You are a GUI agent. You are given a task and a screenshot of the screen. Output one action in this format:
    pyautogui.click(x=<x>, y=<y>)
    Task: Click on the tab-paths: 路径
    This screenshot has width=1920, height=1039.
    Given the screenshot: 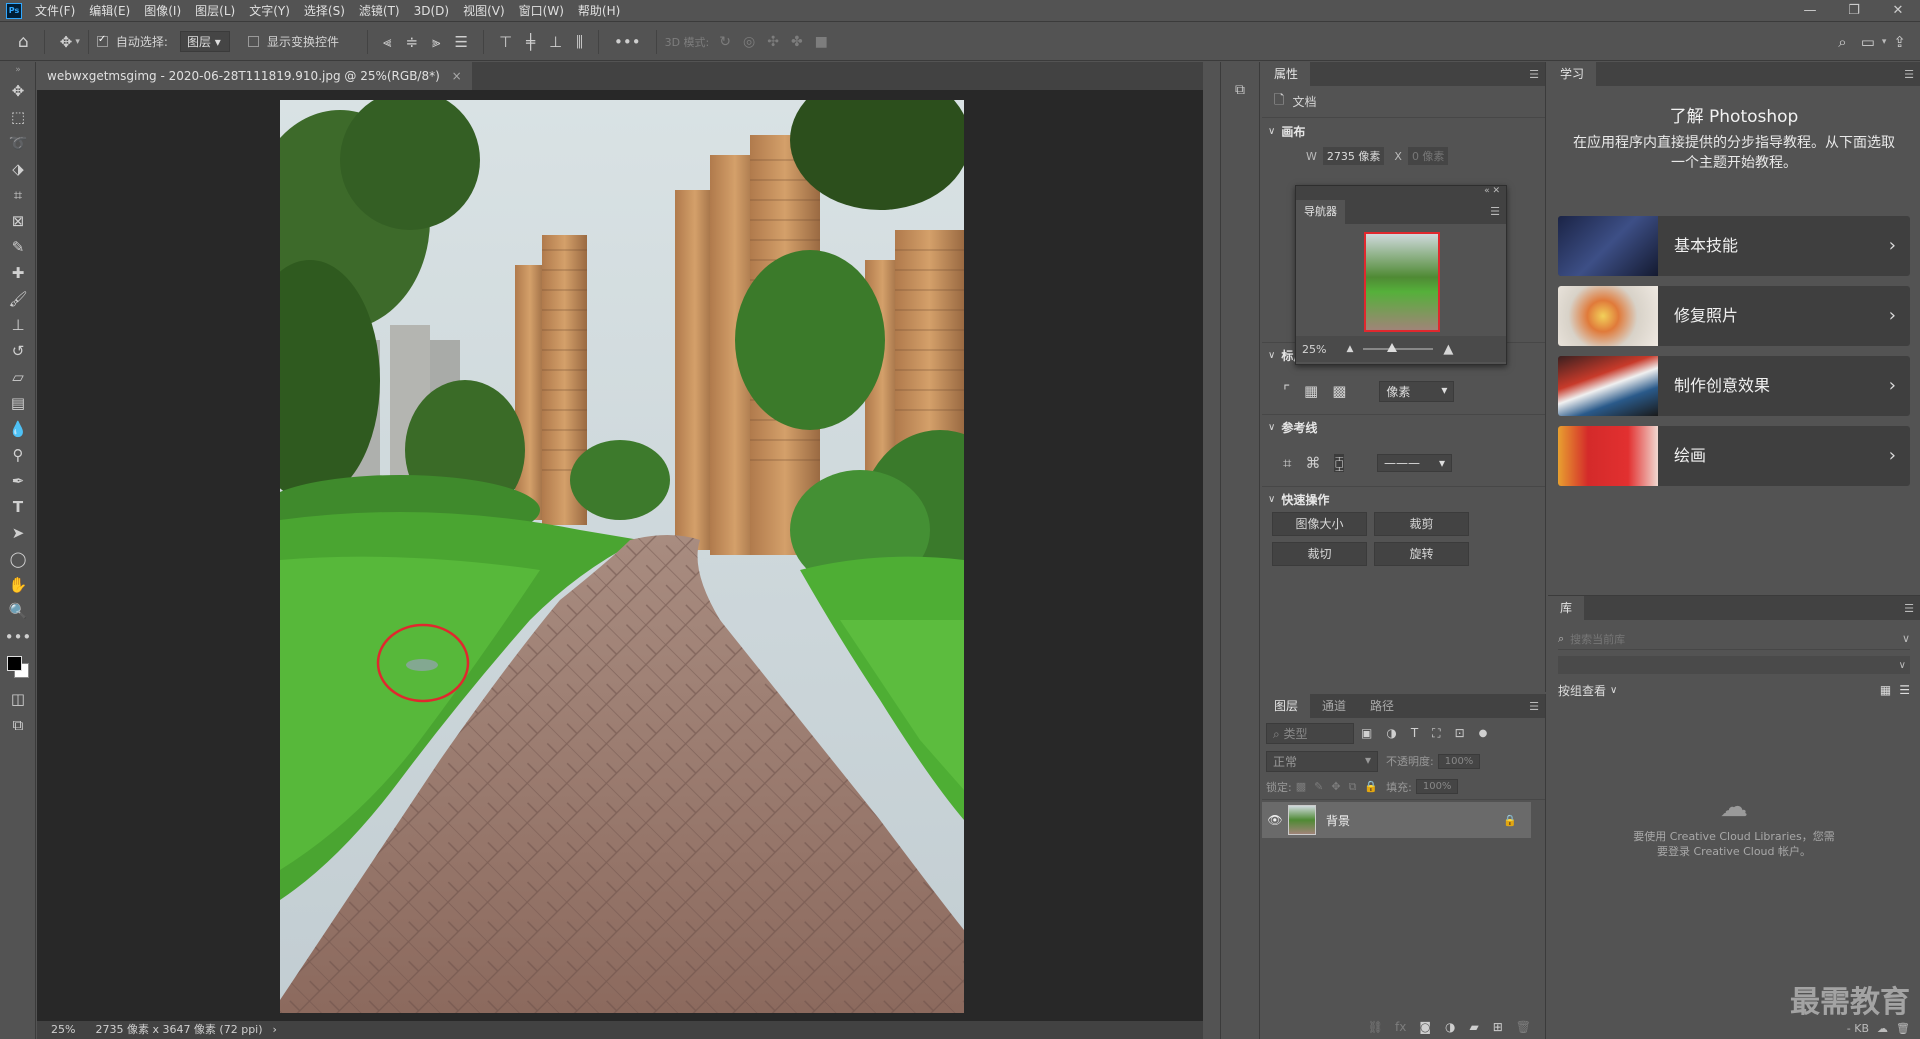 What is the action you would take?
    pyautogui.click(x=1382, y=706)
    